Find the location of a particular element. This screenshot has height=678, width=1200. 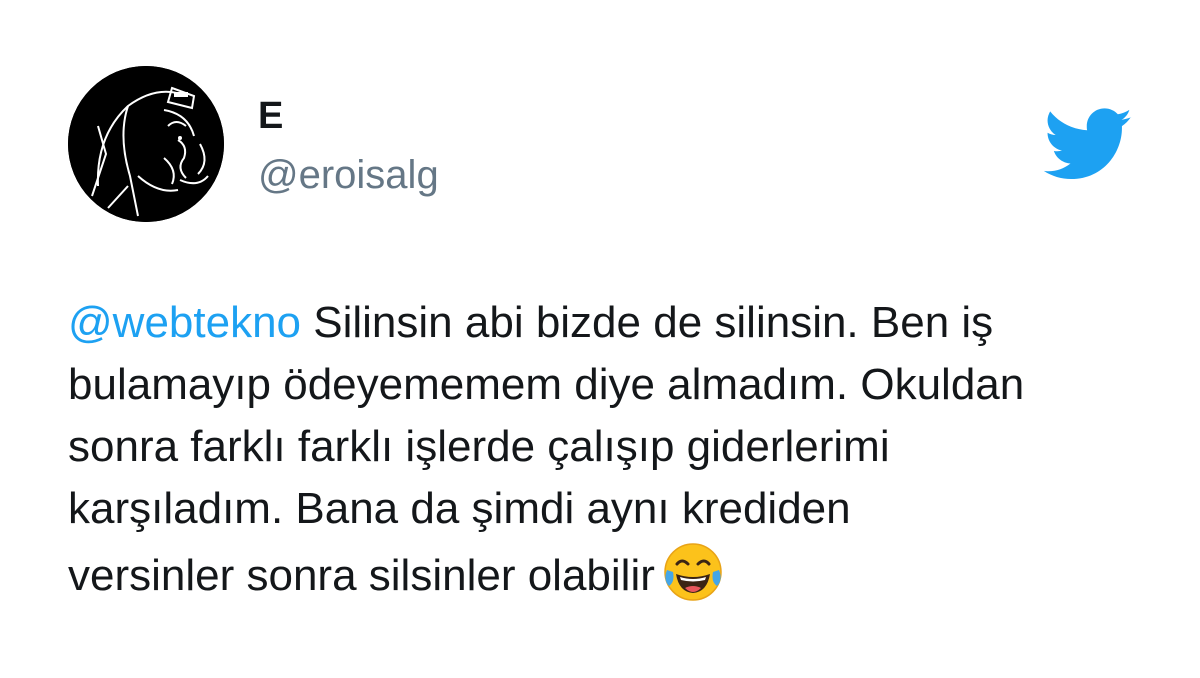

tweet-line: versinler sonra silsinler olabilir is located at coordinates (608, 573).